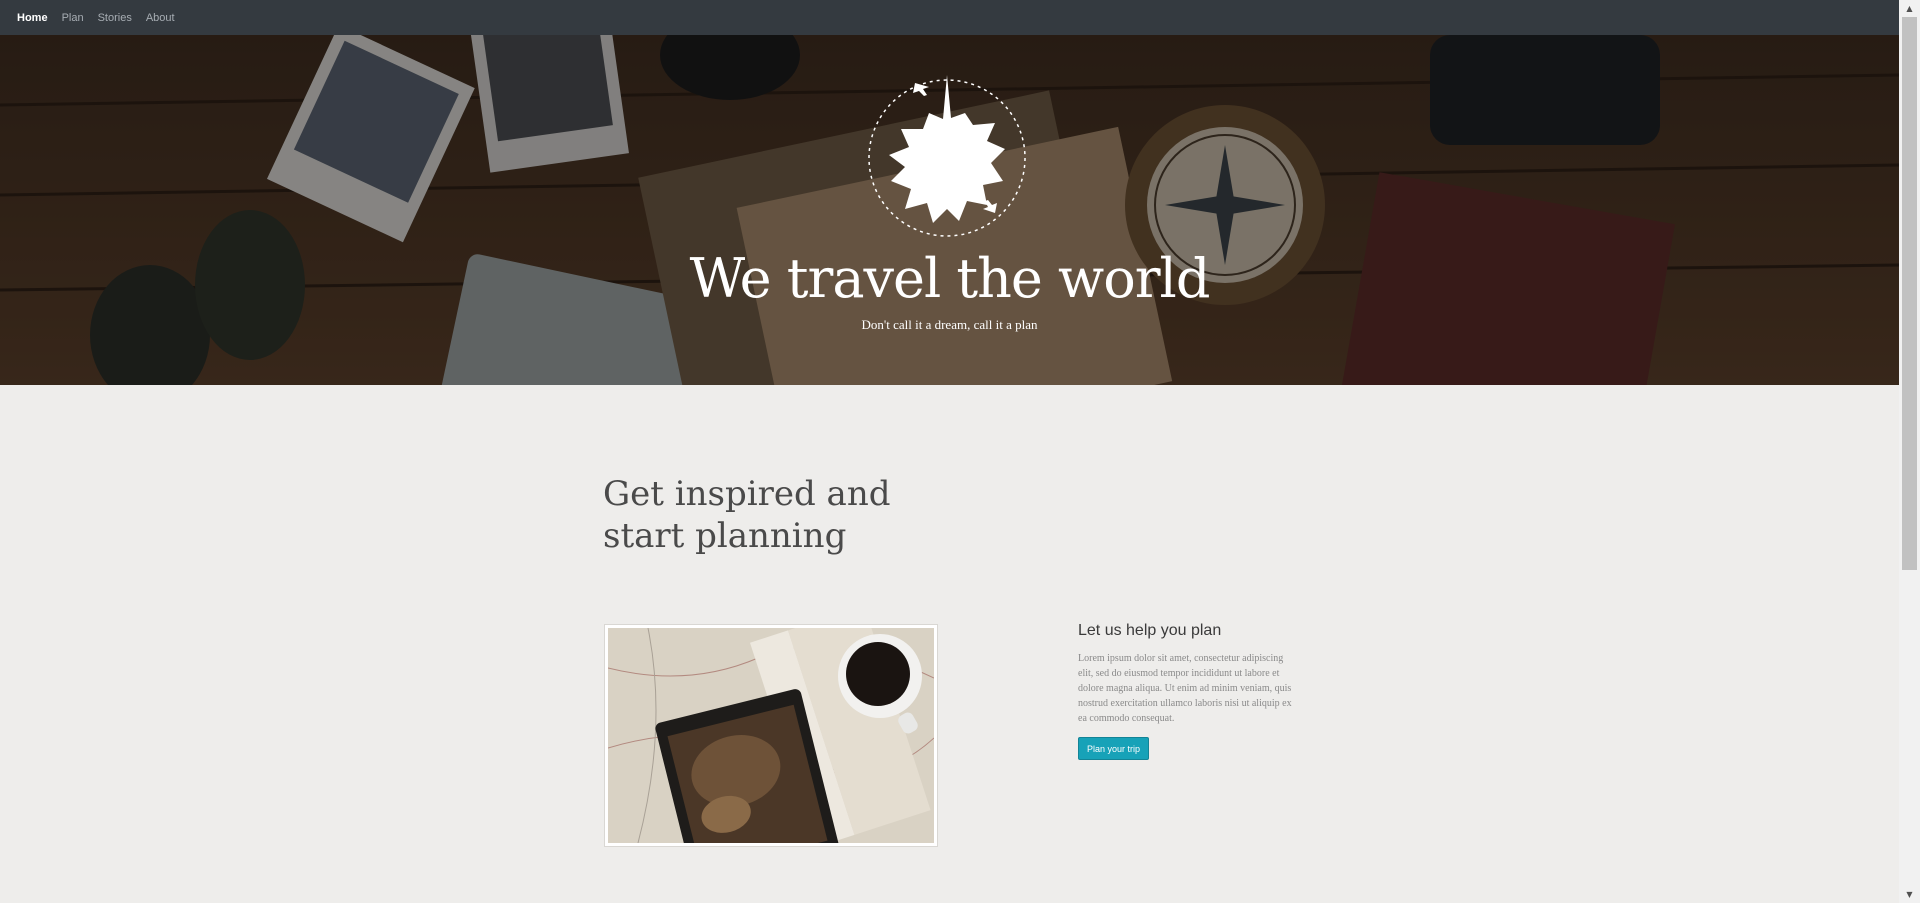 The image size is (1920, 903). What do you see at coordinates (949, 324) in the screenshot?
I see `hero-subtitle: Don't call it a dream, call it a plan` at bounding box center [949, 324].